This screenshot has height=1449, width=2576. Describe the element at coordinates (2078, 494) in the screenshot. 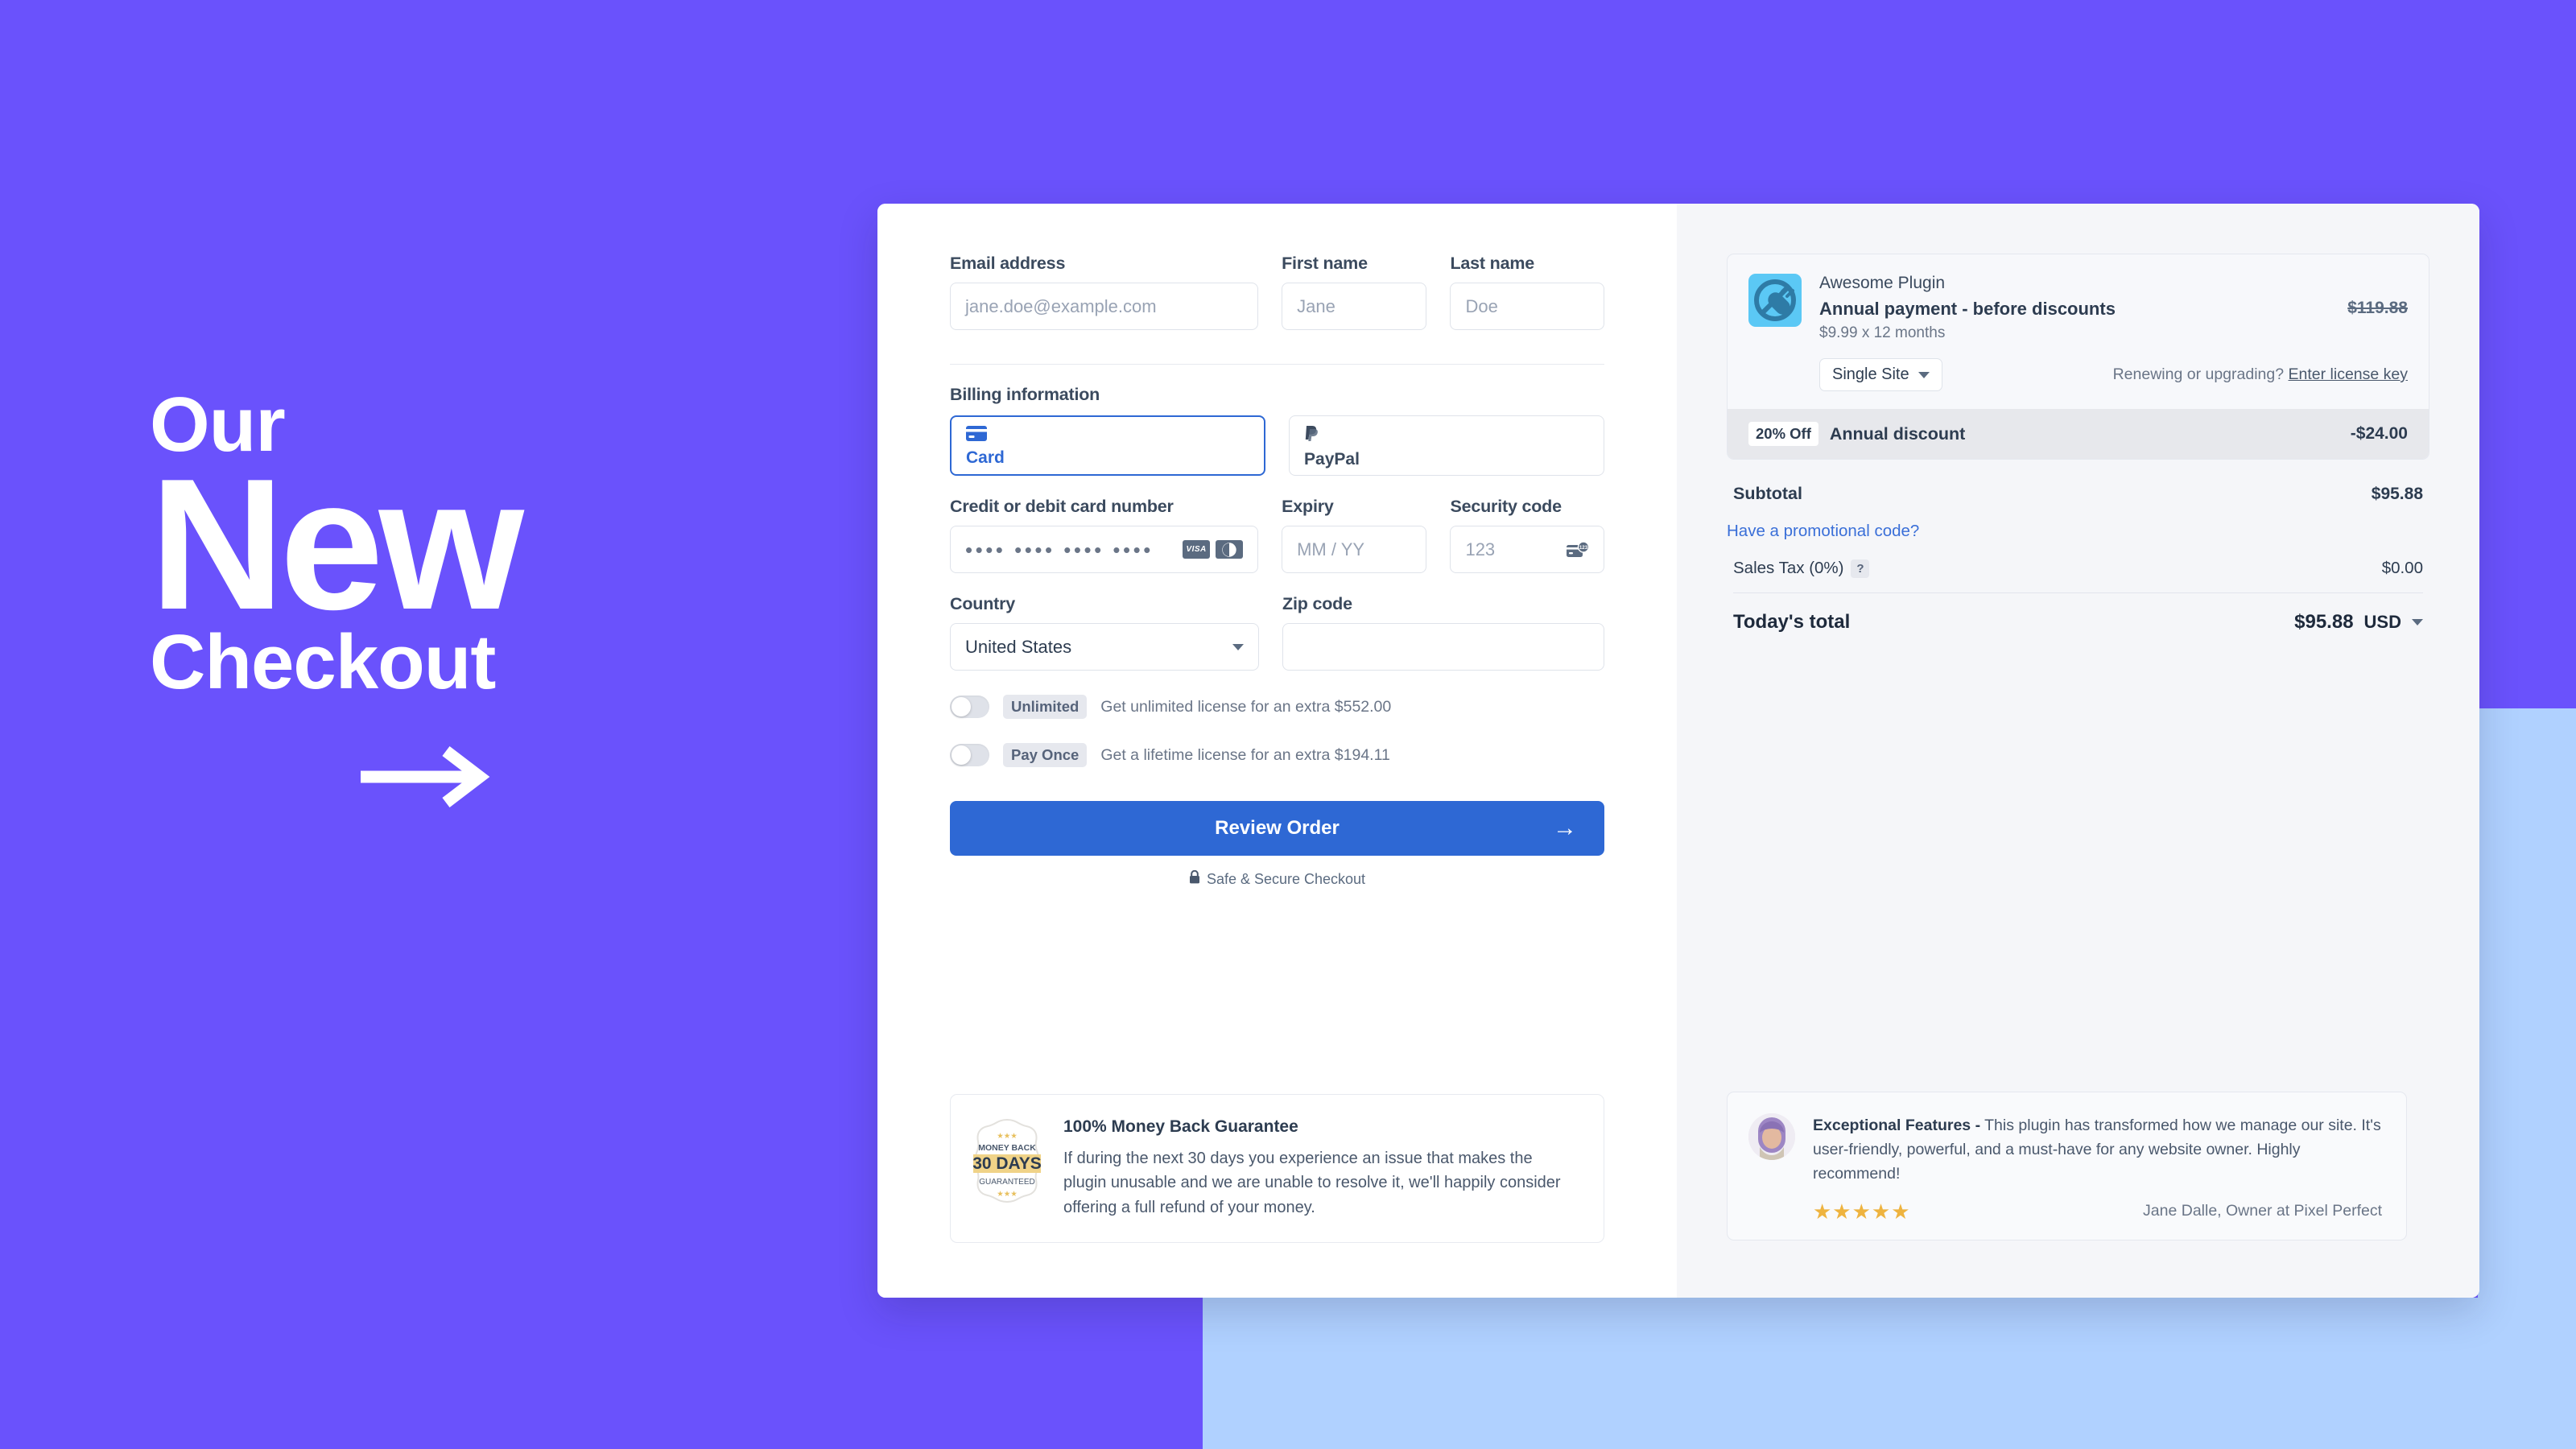

I see `subtotal-row: Subtotal $95.88` at that location.